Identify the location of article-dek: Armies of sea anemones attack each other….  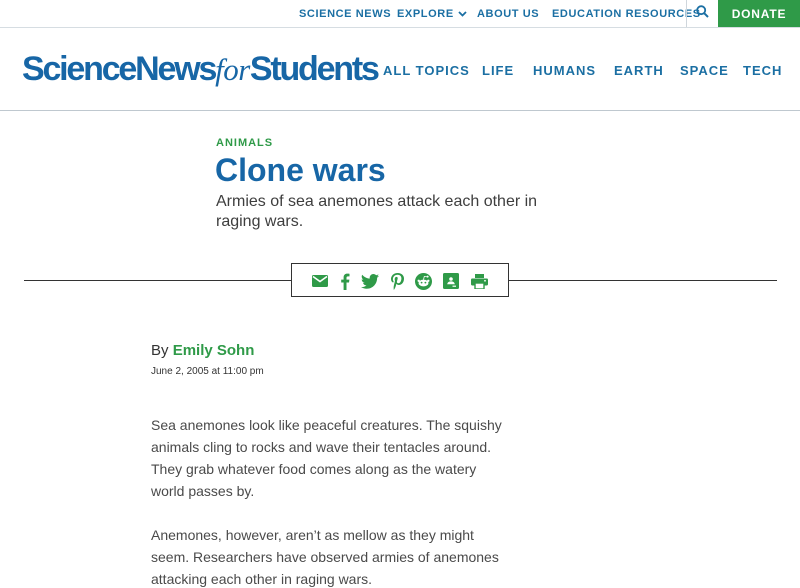
(377, 211).